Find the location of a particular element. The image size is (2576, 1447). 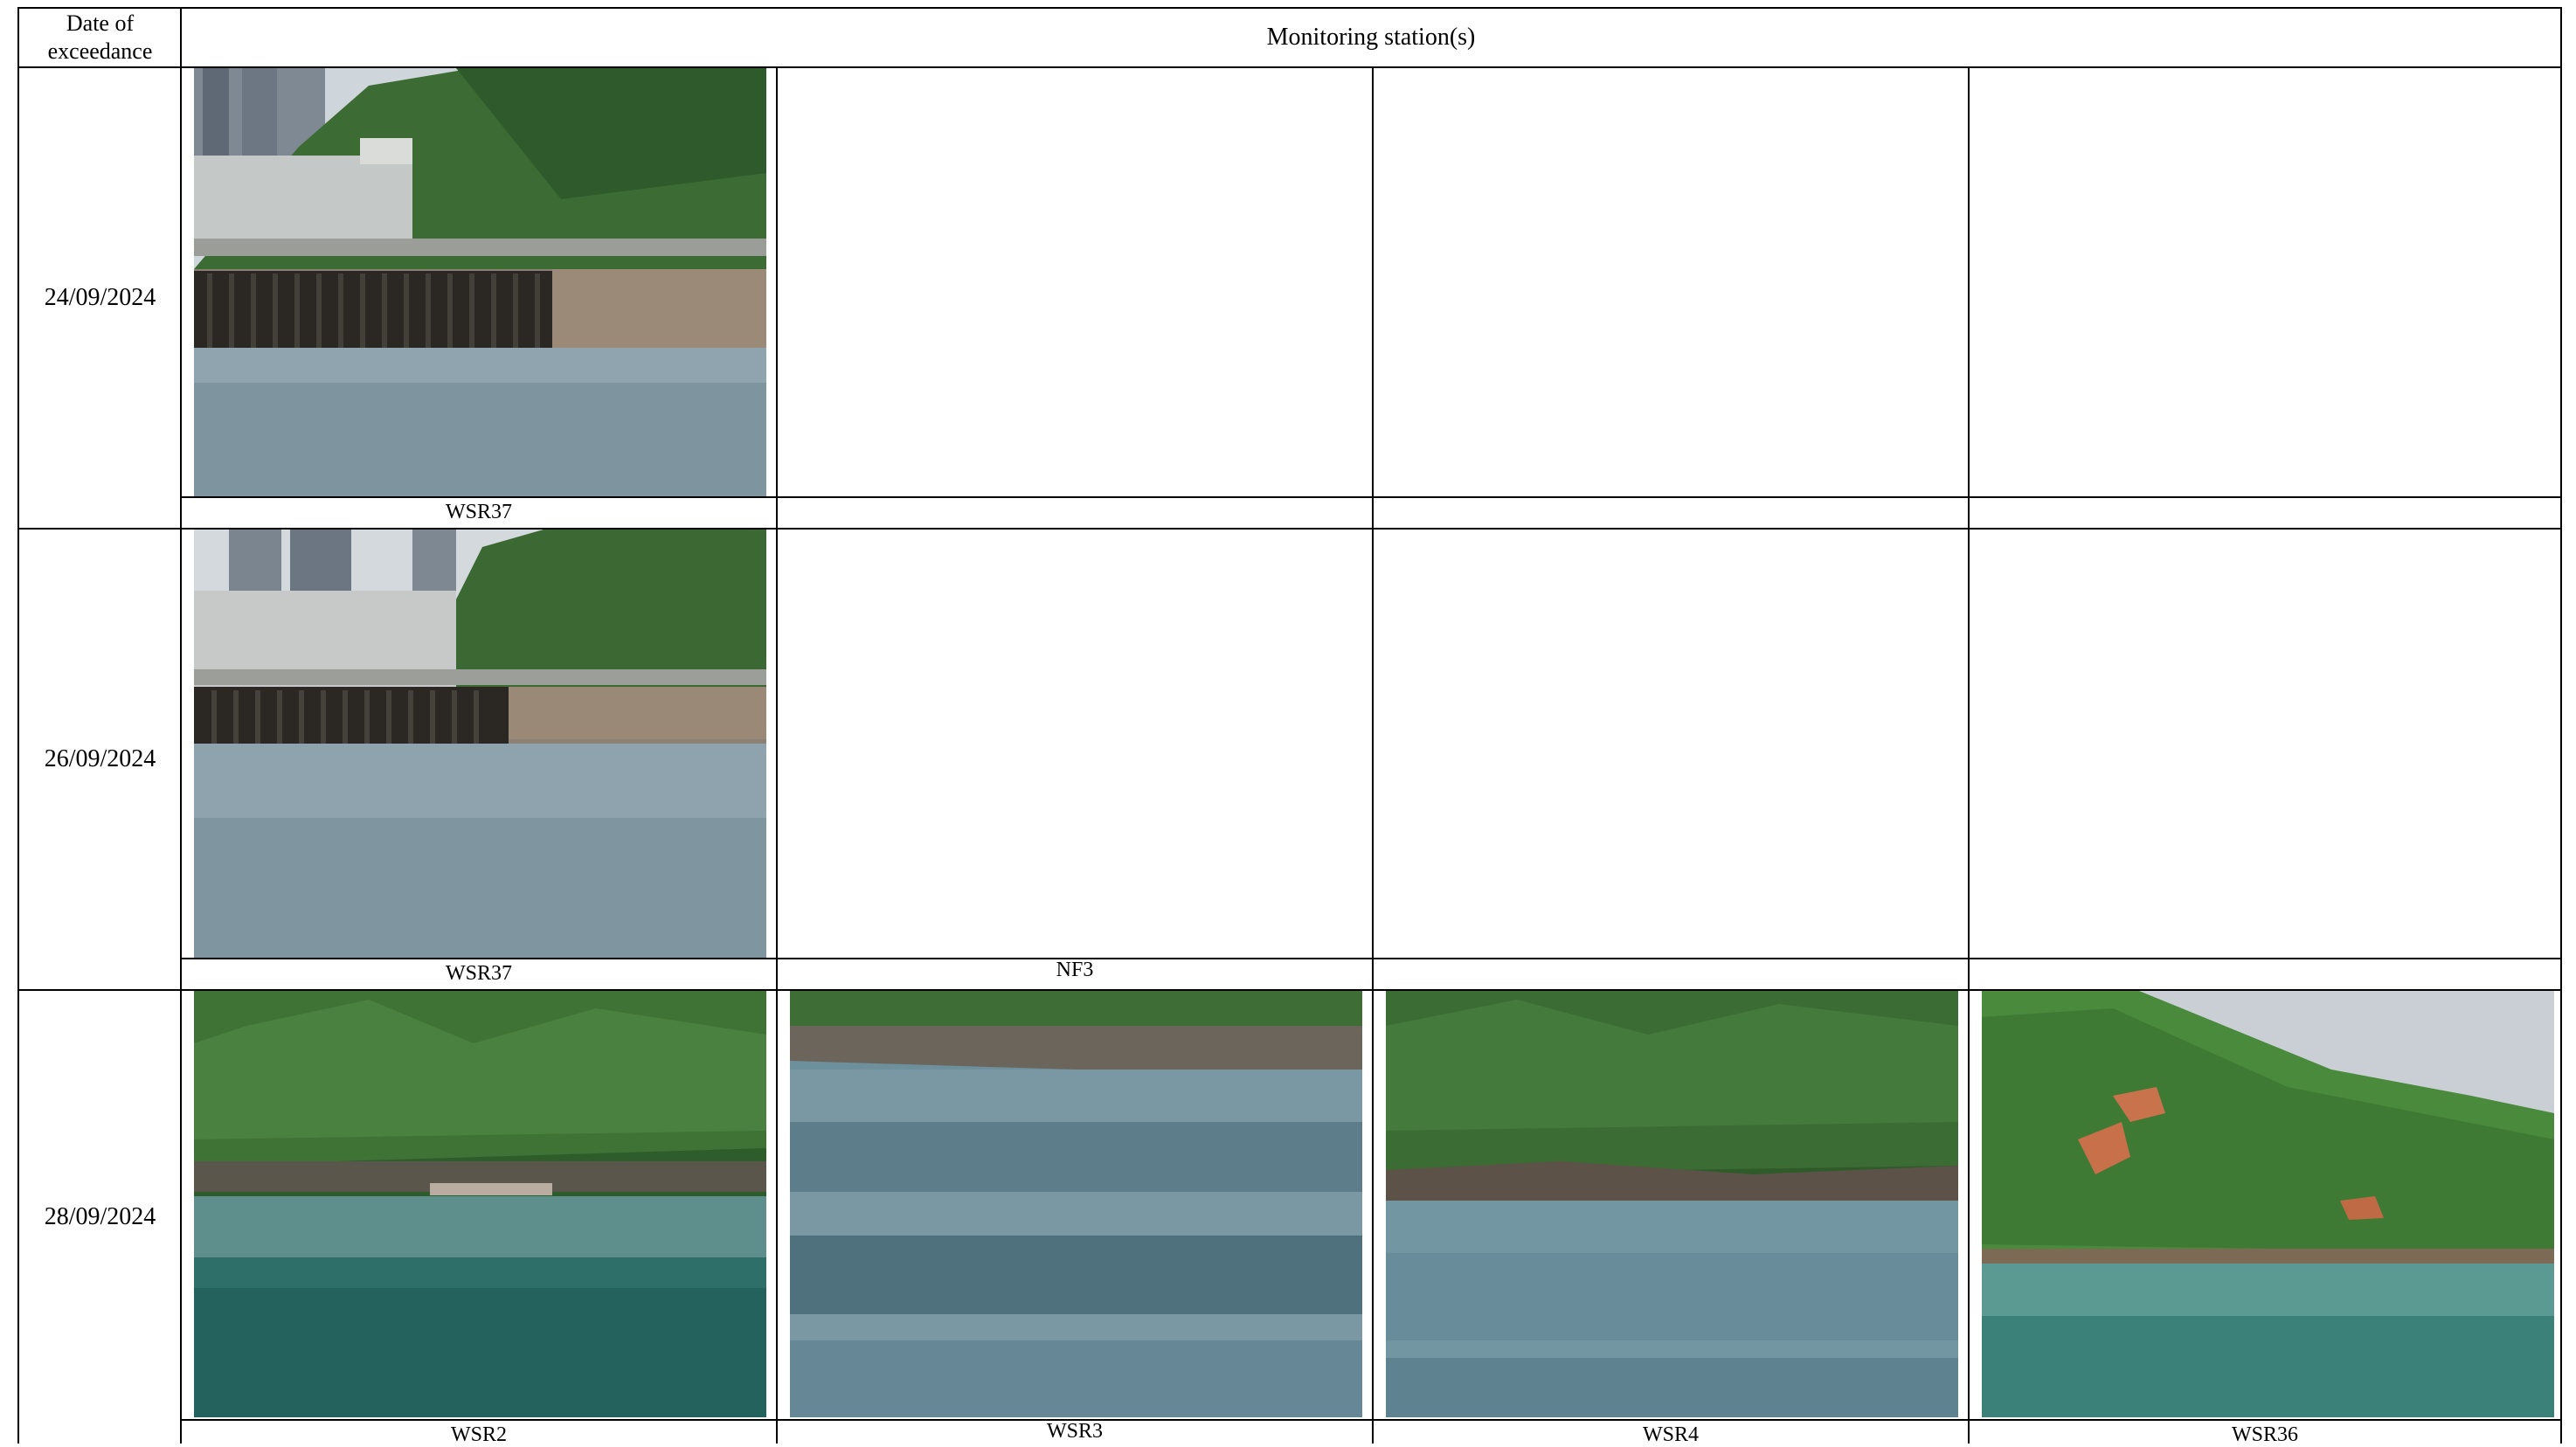

header-date-of-exceedance: Date of exceedance is located at coordinates (100, 37).